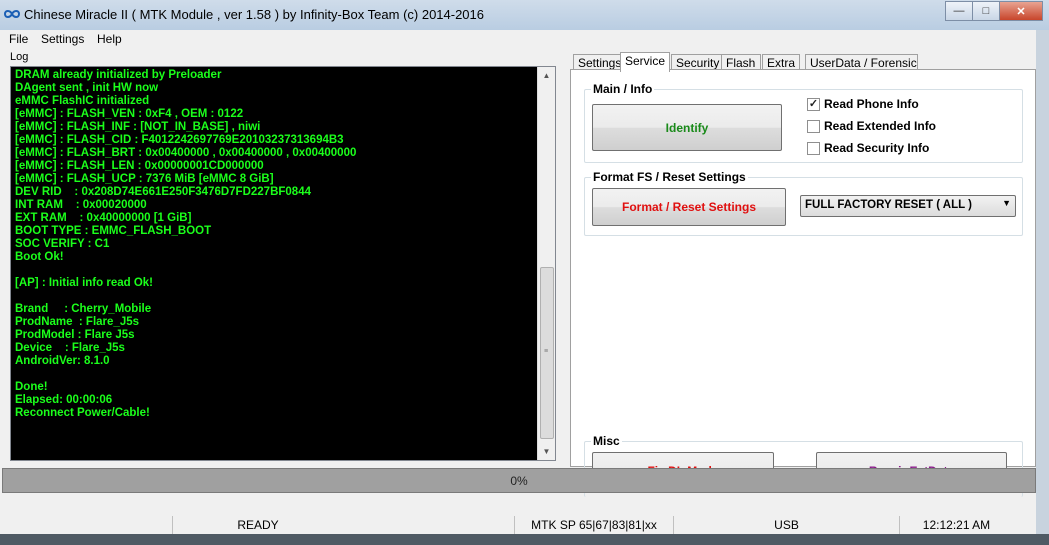 The height and width of the screenshot is (545, 1049). I want to click on log-line: ProdName : Flare_J5s, so click(77, 322).